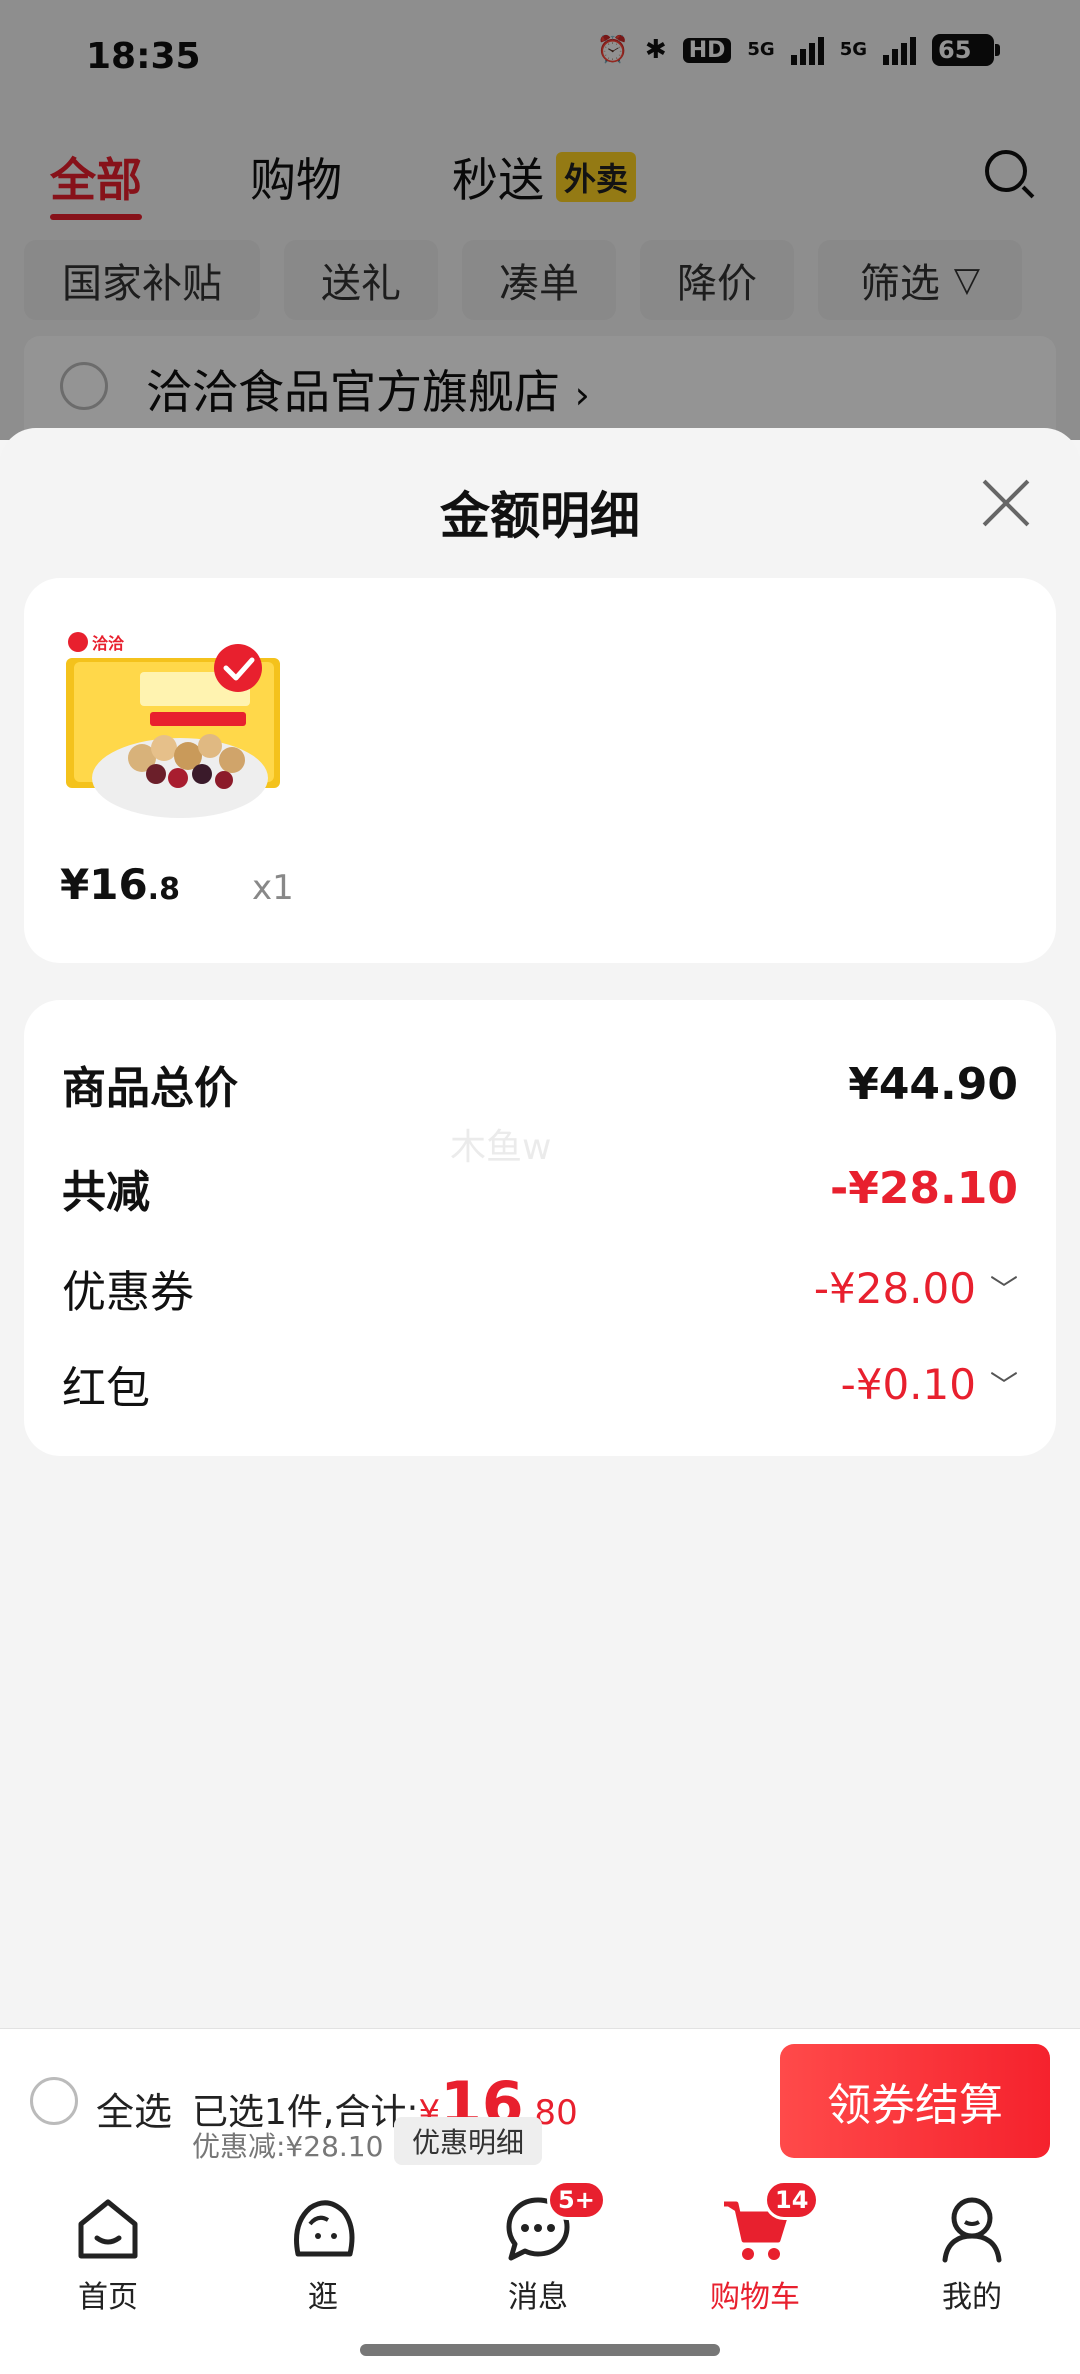  Describe the element at coordinates (540, 1384) in the screenshot. I see `redpacket-row: 红包 -¥0.10 ﹀` at that location.